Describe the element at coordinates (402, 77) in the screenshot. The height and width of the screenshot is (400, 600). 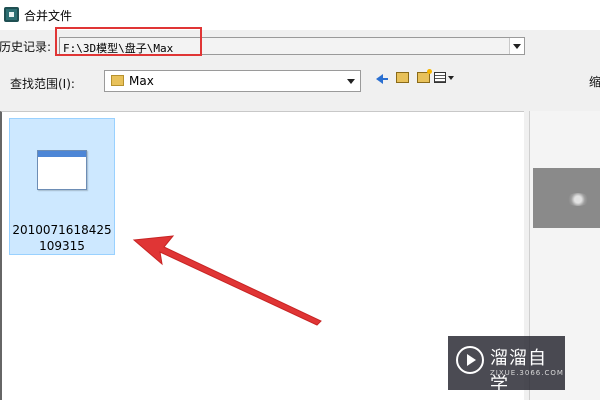
I see `up-folder-icon` at that location.